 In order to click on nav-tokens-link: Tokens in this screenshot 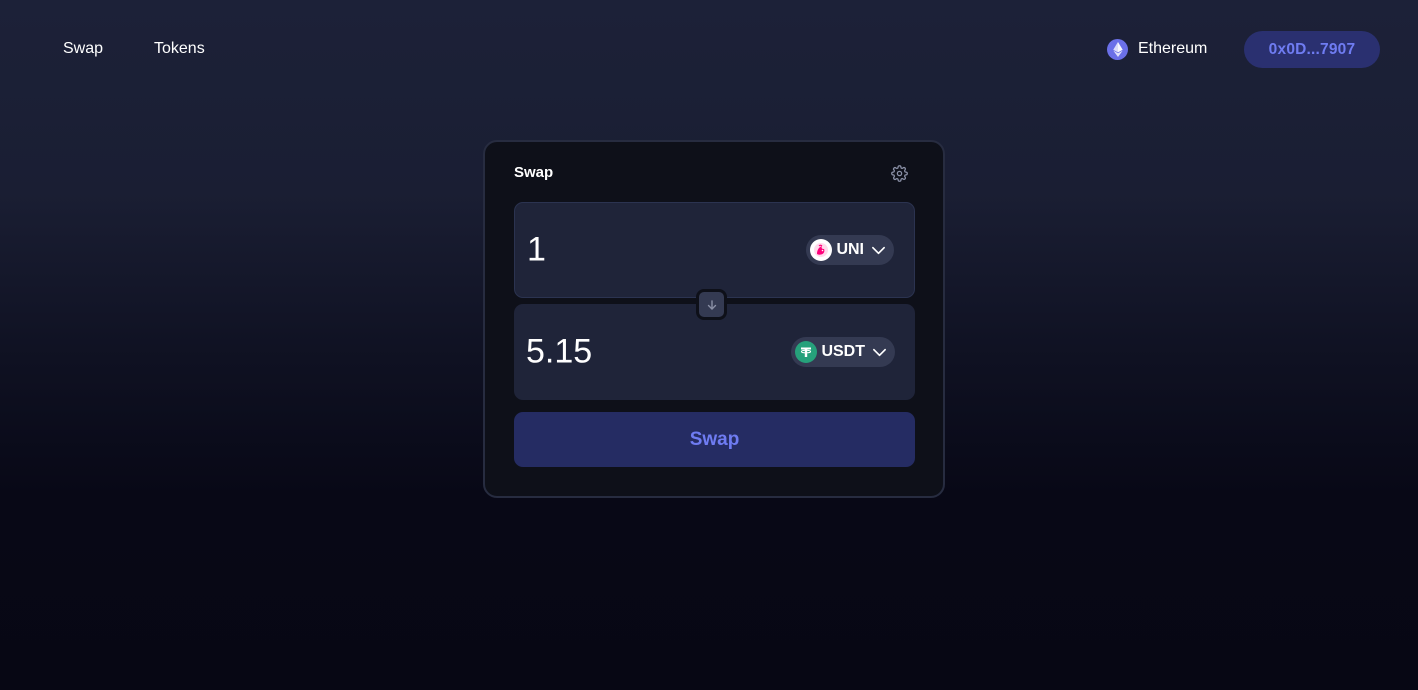, I will do `click(179, 49)`.